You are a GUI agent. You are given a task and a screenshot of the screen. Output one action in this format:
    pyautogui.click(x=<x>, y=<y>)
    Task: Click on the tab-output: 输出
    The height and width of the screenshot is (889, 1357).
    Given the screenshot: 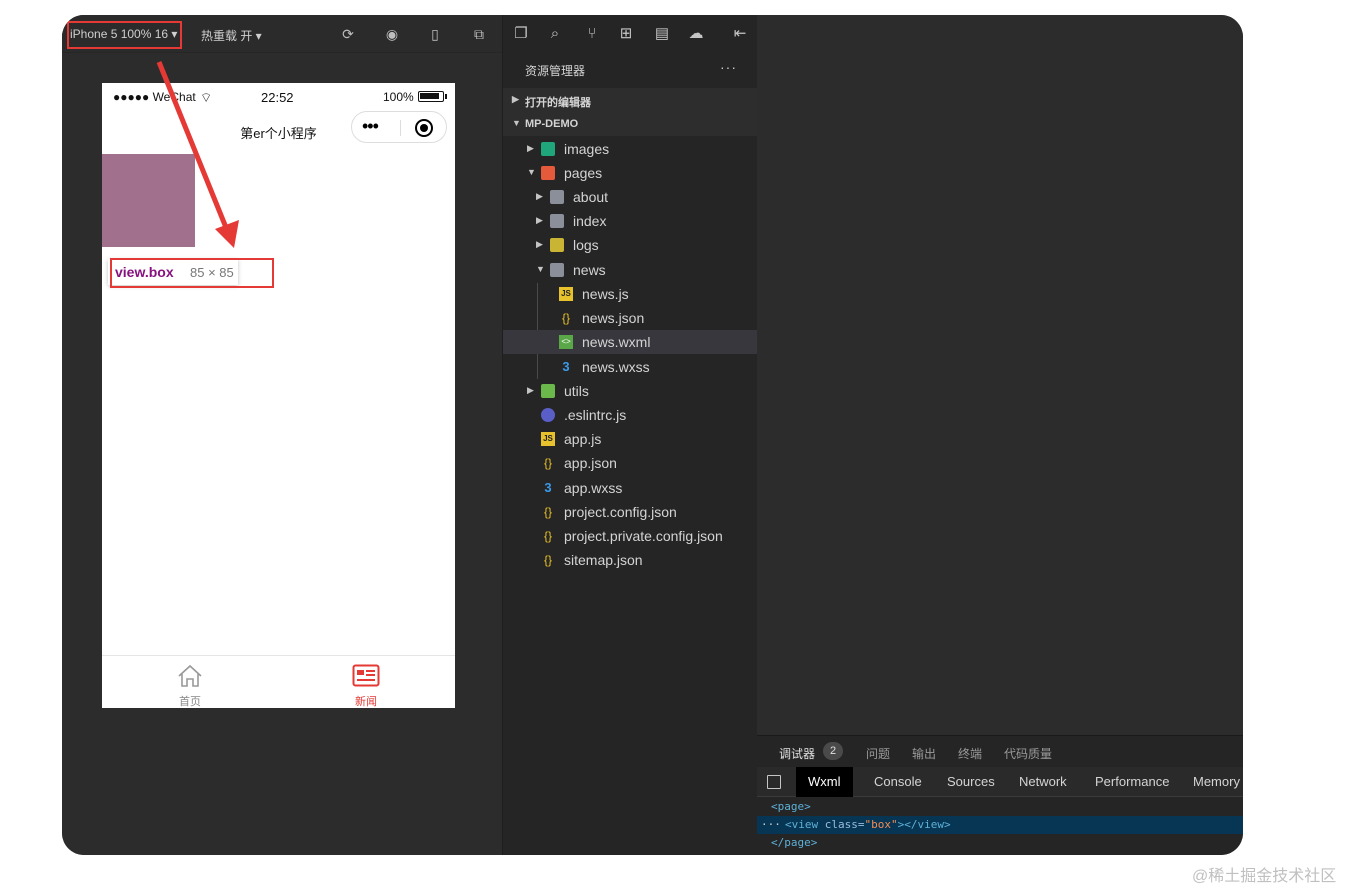 What is the action you would take?
    pyautogui.click(x=924, y=753)
    